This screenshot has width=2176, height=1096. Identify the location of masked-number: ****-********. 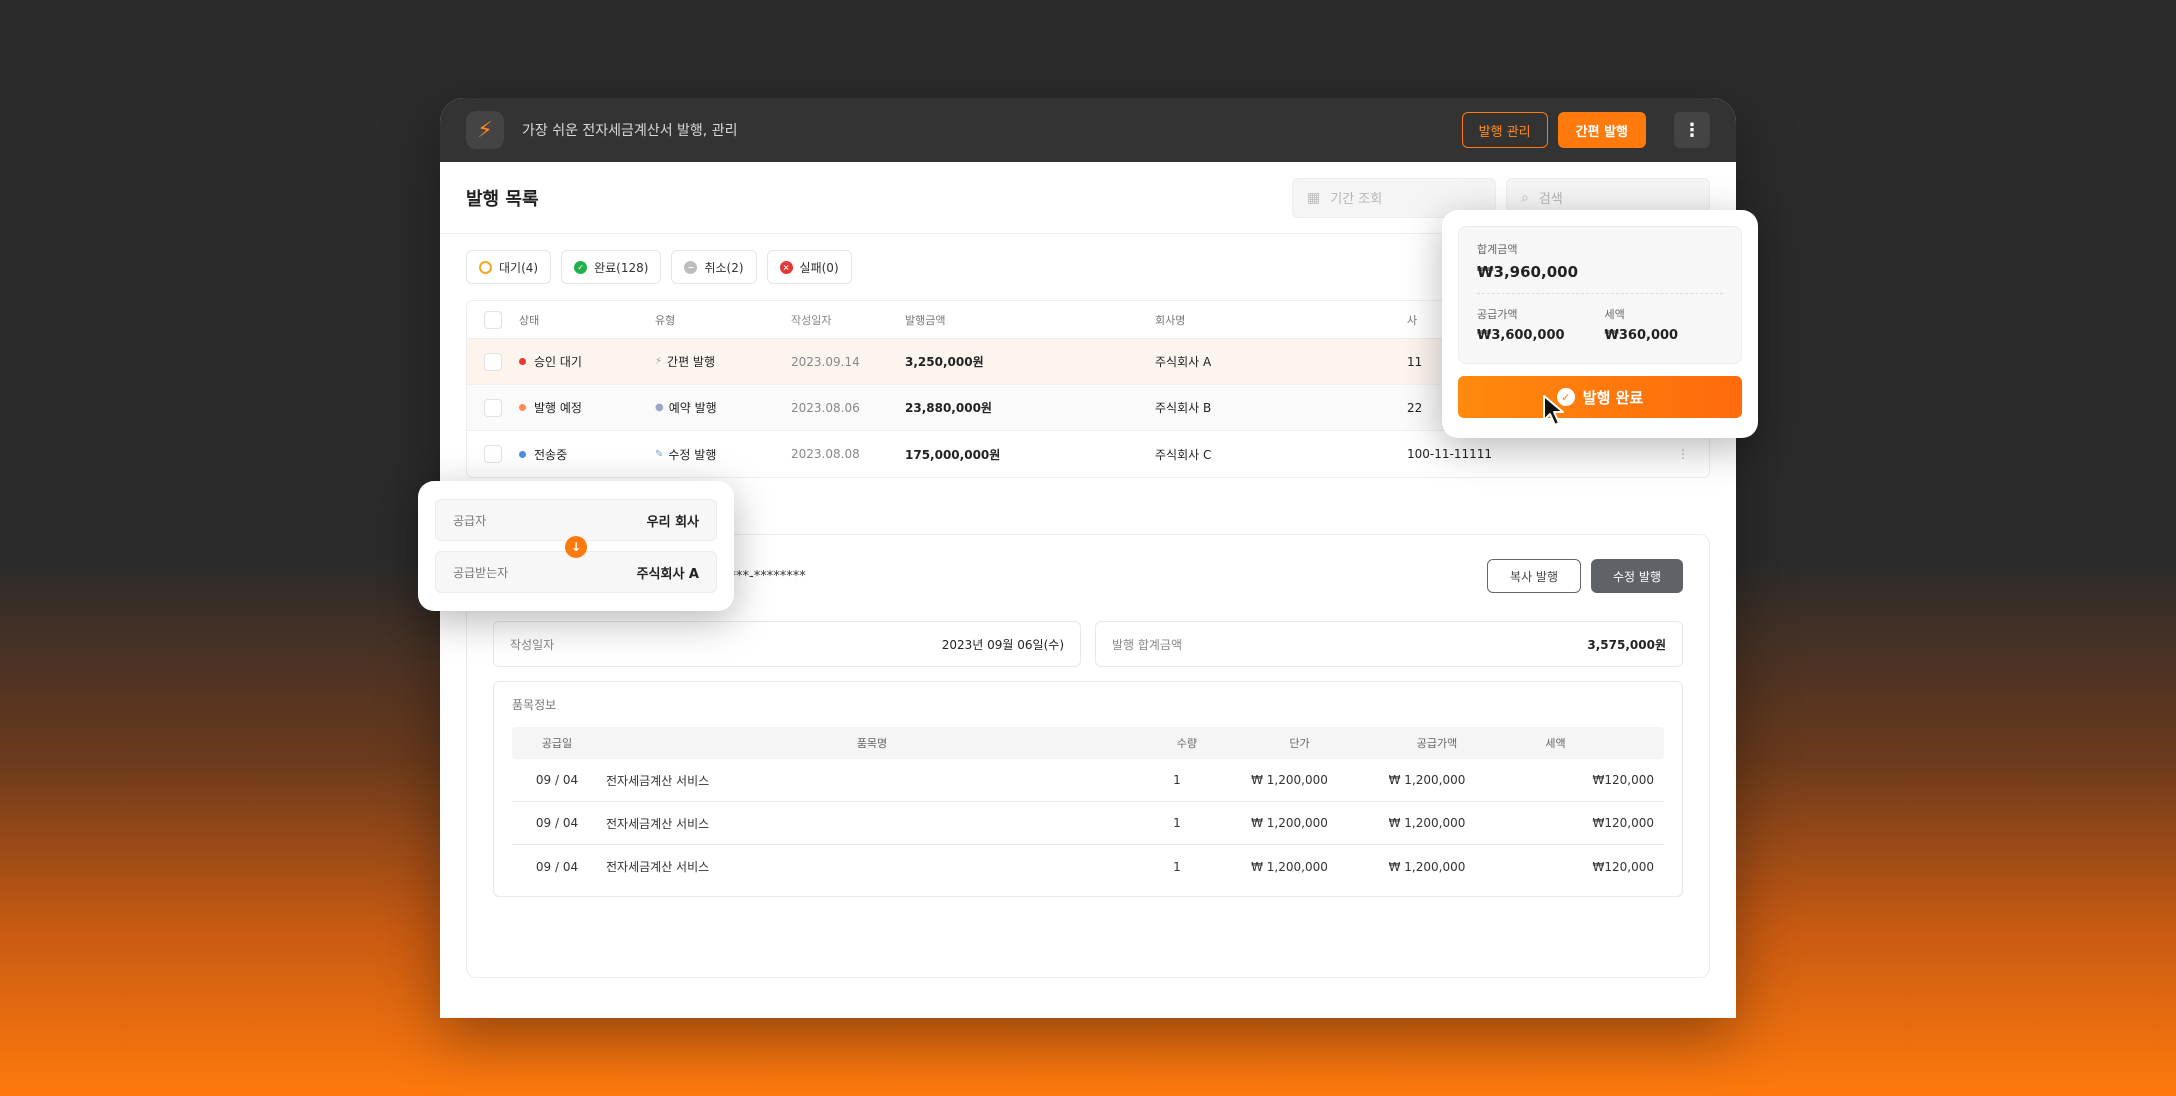
(764, 576).